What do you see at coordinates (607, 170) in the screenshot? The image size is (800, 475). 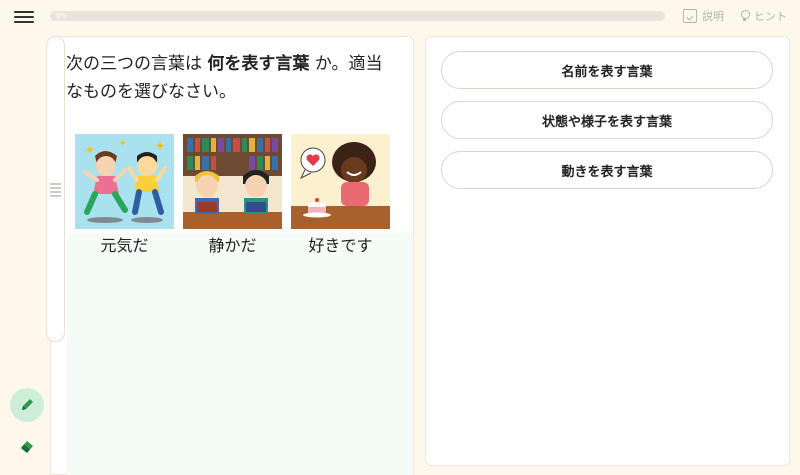 I see `answer-option-3: 動きを表す言葉` at bounding box center [607, 170].